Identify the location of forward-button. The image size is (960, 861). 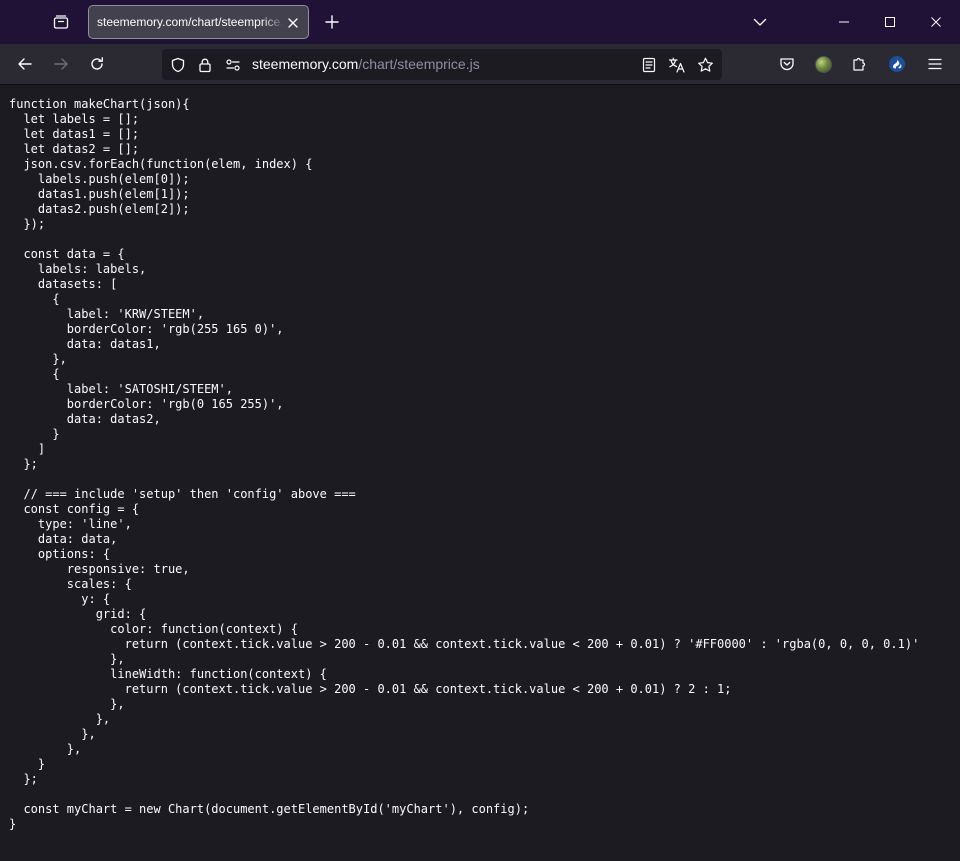
(61, 64).